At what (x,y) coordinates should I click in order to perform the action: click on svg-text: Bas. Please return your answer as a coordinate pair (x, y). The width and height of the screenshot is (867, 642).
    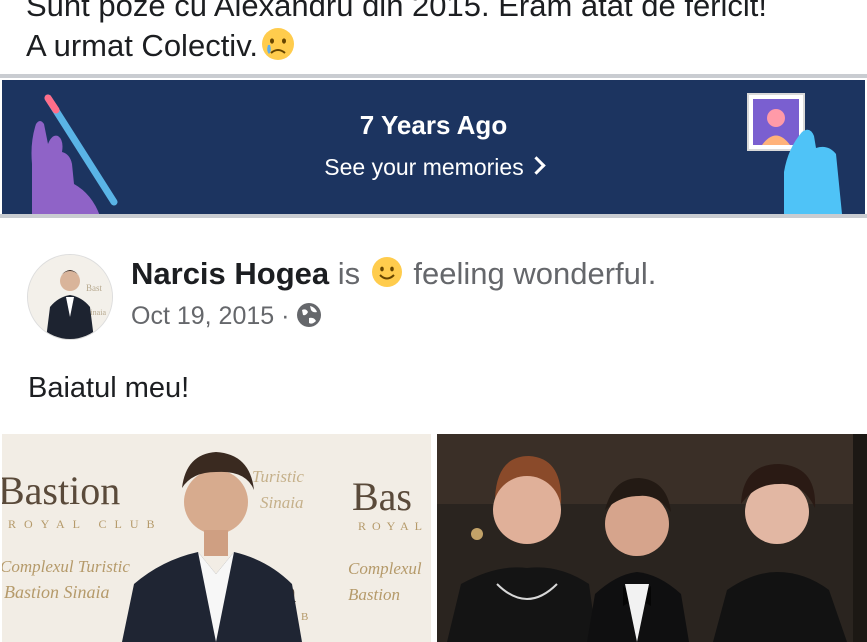
    Looking at the image, I should click on (382, 496).